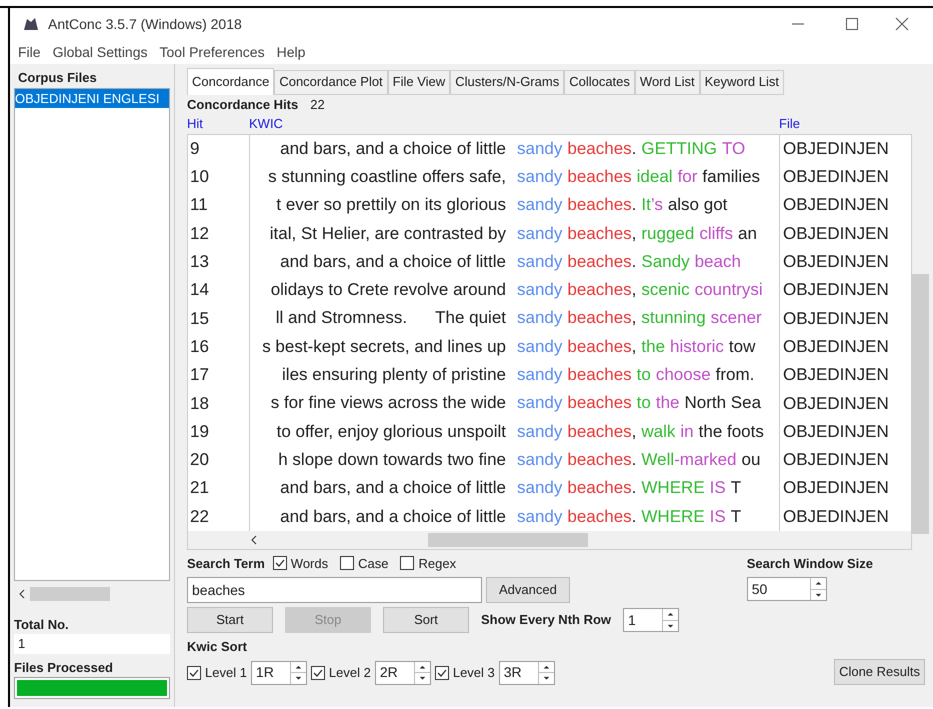 This screenshot has height=709, width=933. What do you see at coordinates (735, 375) in the screenshot?
I see `context-word: from.` at bounding box center [735, 375].